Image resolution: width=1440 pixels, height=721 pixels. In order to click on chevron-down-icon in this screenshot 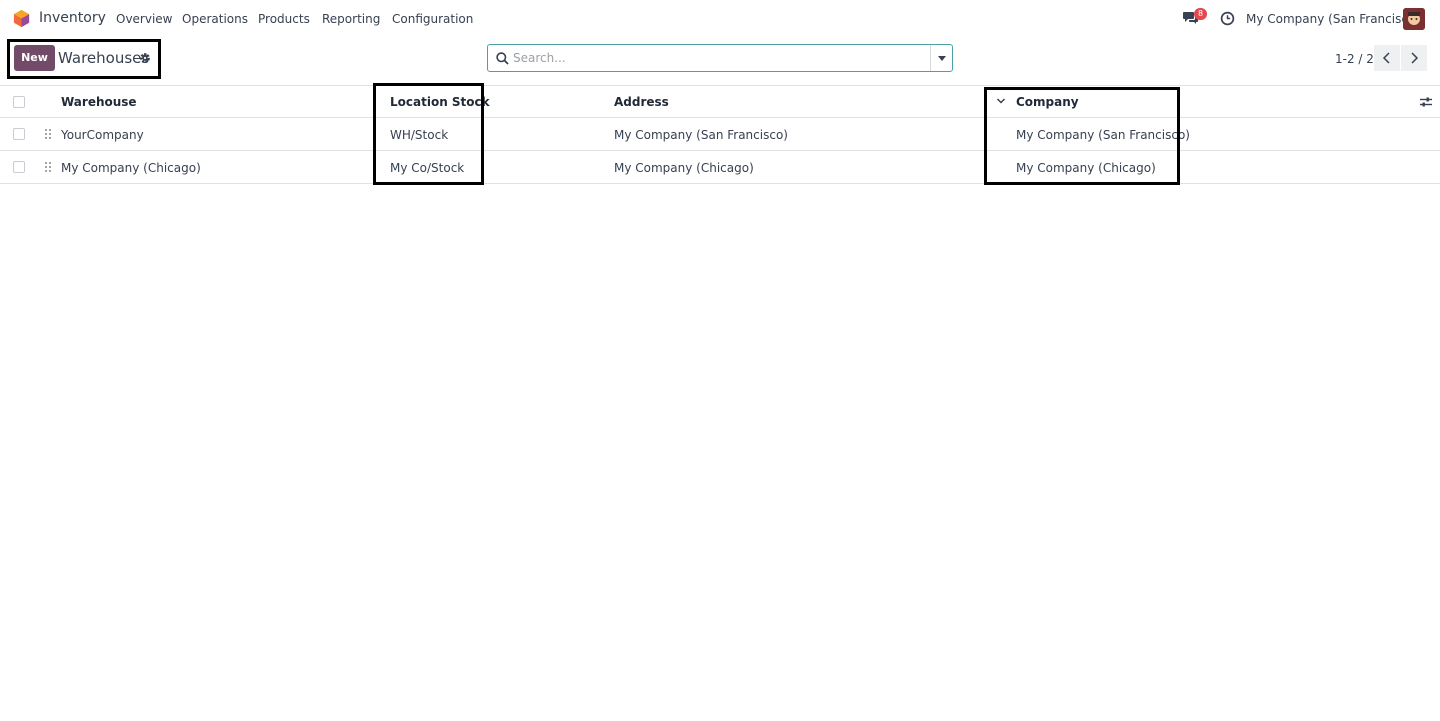, I will do `click(1001, 101)`.